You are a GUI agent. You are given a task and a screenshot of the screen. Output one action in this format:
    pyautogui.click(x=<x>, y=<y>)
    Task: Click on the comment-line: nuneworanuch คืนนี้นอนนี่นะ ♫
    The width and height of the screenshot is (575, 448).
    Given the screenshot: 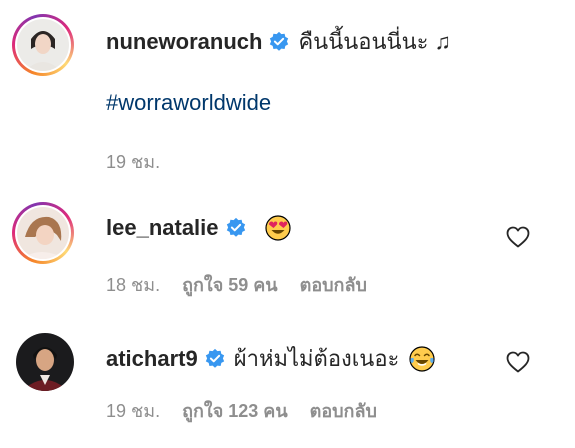 What is the action you would take?
    pyautogui.click(x=278, y=41)
    